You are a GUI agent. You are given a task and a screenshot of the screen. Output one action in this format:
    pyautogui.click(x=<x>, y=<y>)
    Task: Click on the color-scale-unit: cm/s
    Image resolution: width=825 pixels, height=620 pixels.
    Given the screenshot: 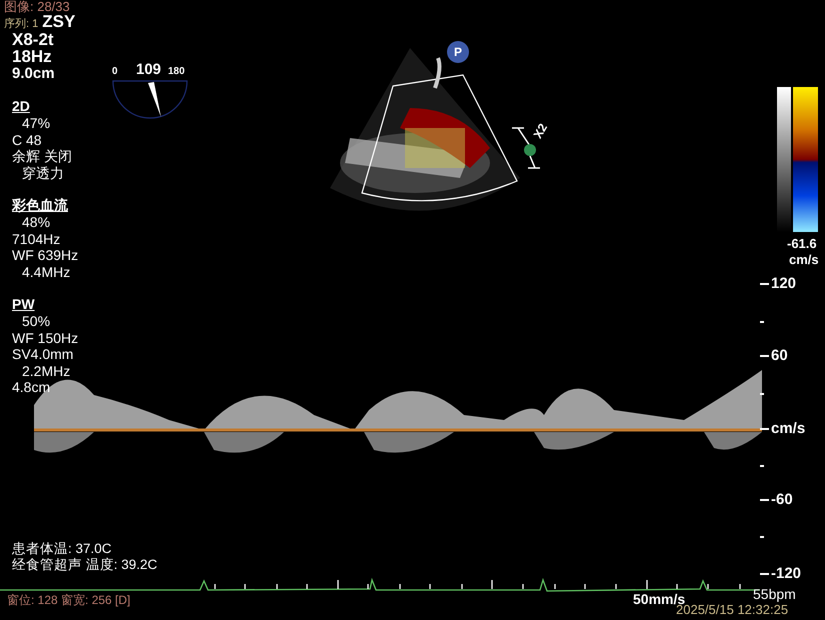 What is the action you would take?
    pyautogui.click(x=804, y=259)
    